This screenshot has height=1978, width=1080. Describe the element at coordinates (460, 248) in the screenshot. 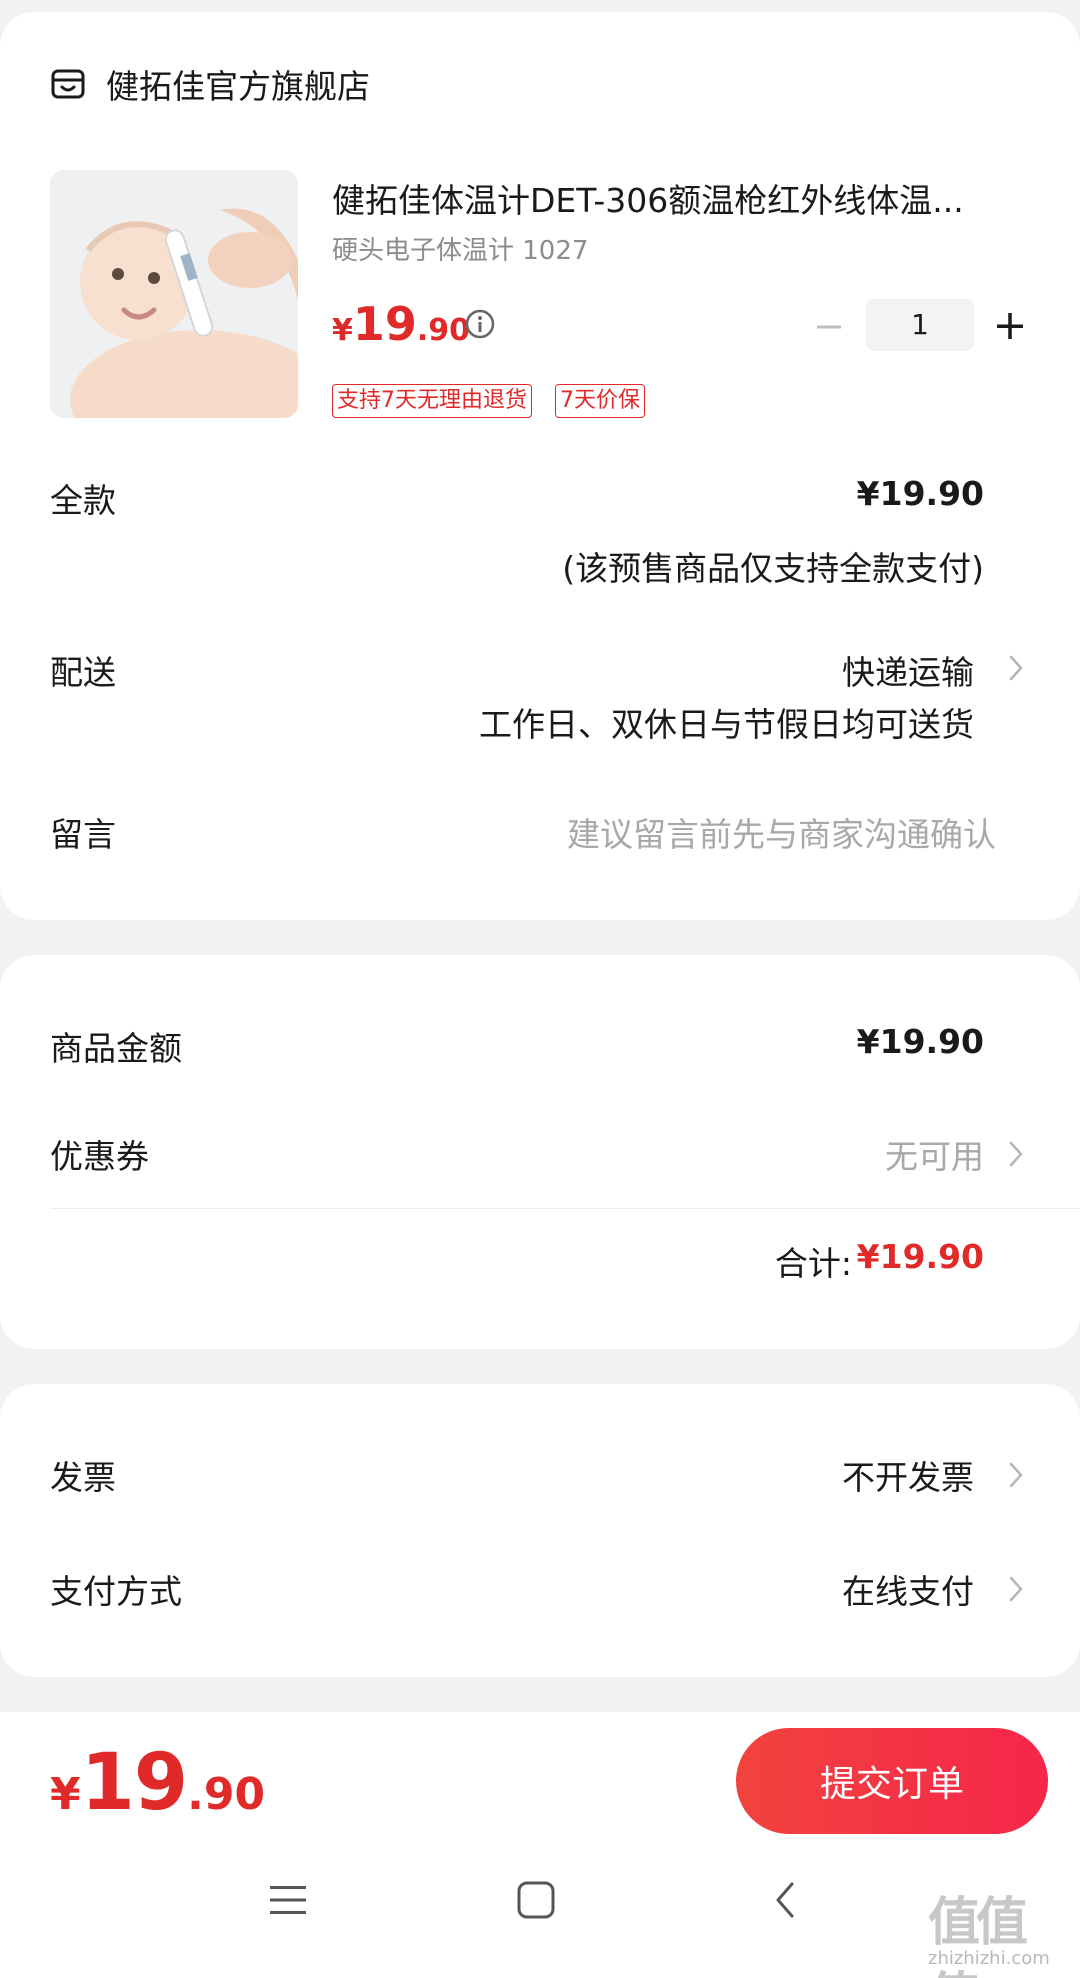

I see `product-spec: 硬头电子体温计 1027` at that location.